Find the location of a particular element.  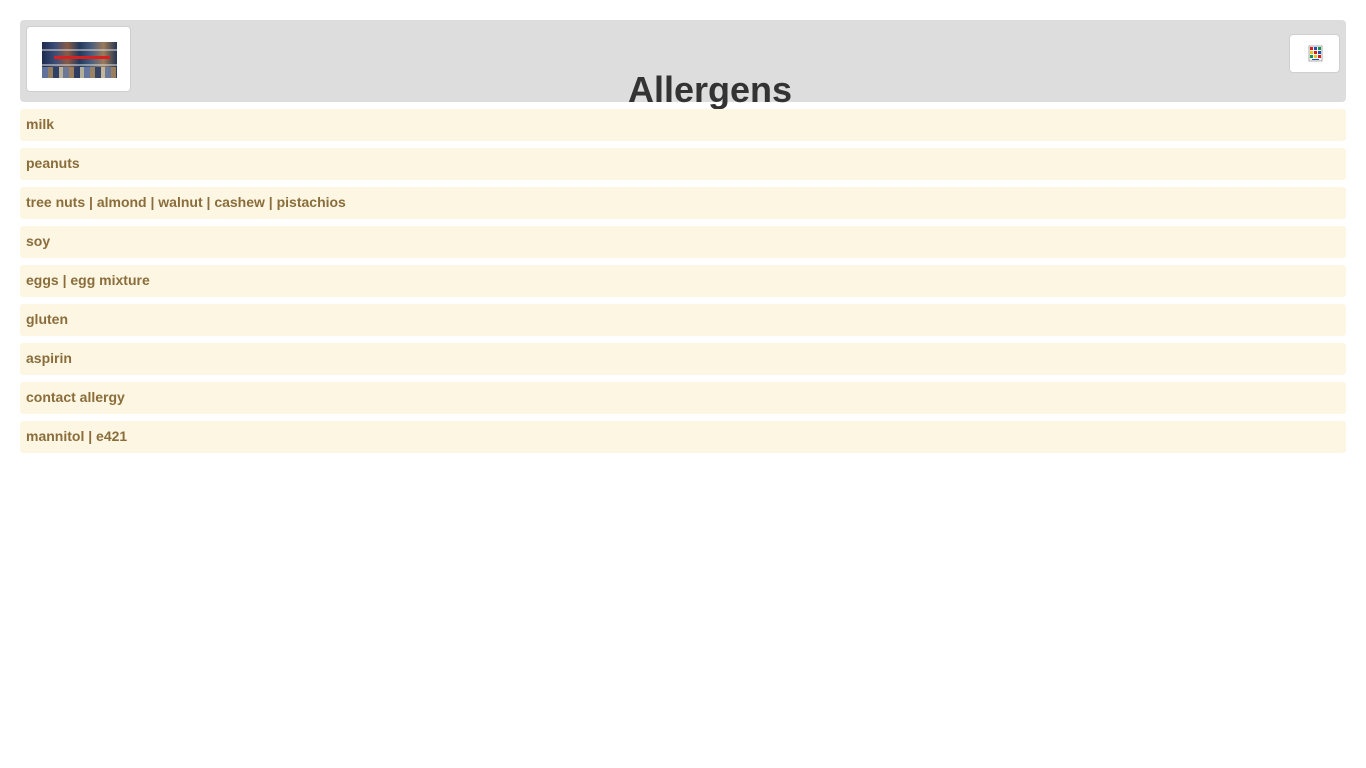

home-logo-button is located at coordinates (78, 59).